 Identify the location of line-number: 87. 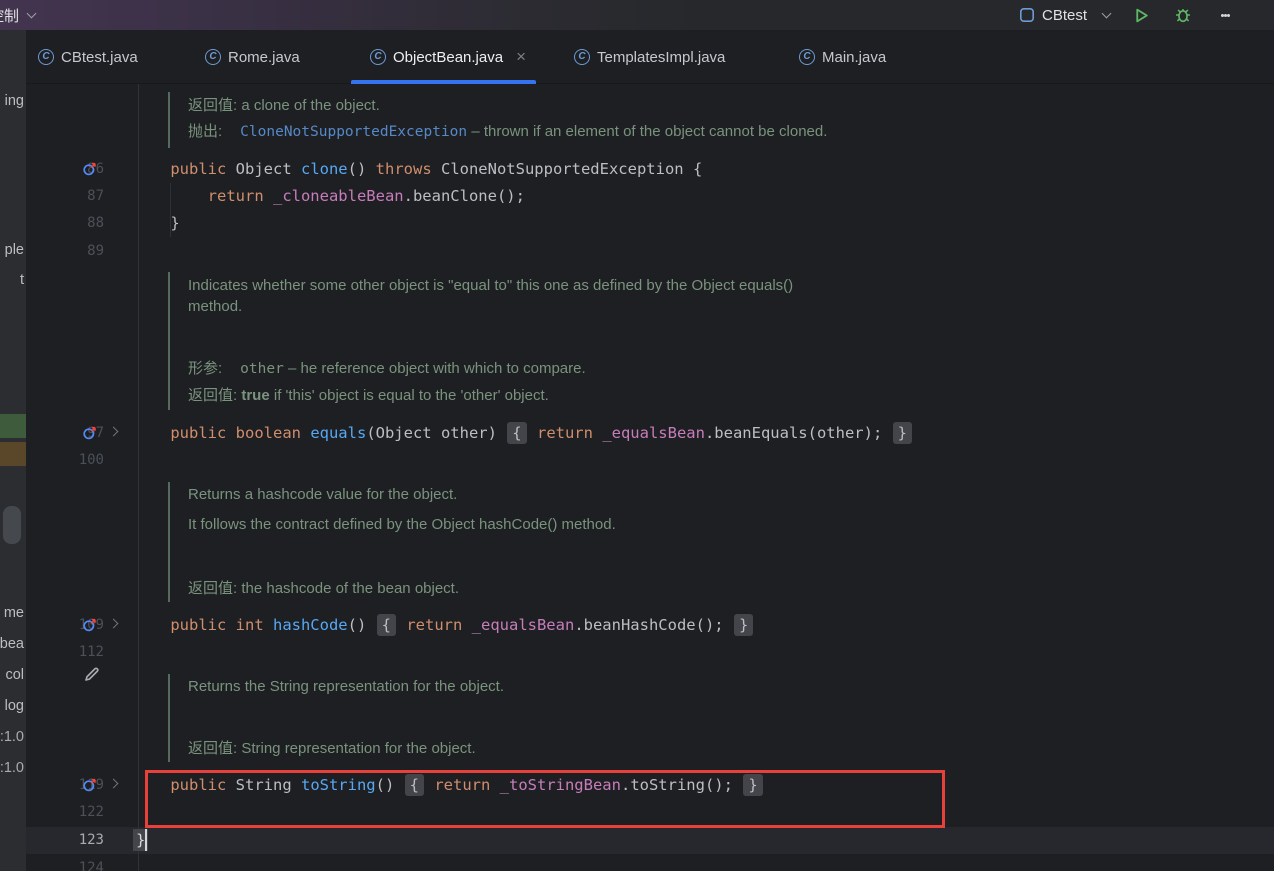
(95, 196).